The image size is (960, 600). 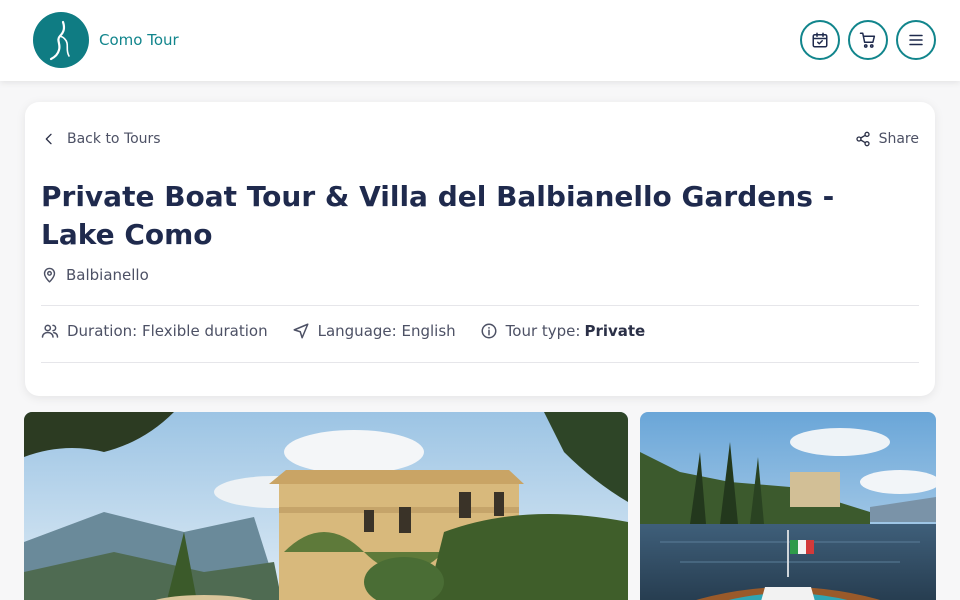 I want to click on tour-type-value: Private, so click(x=615, y=331).